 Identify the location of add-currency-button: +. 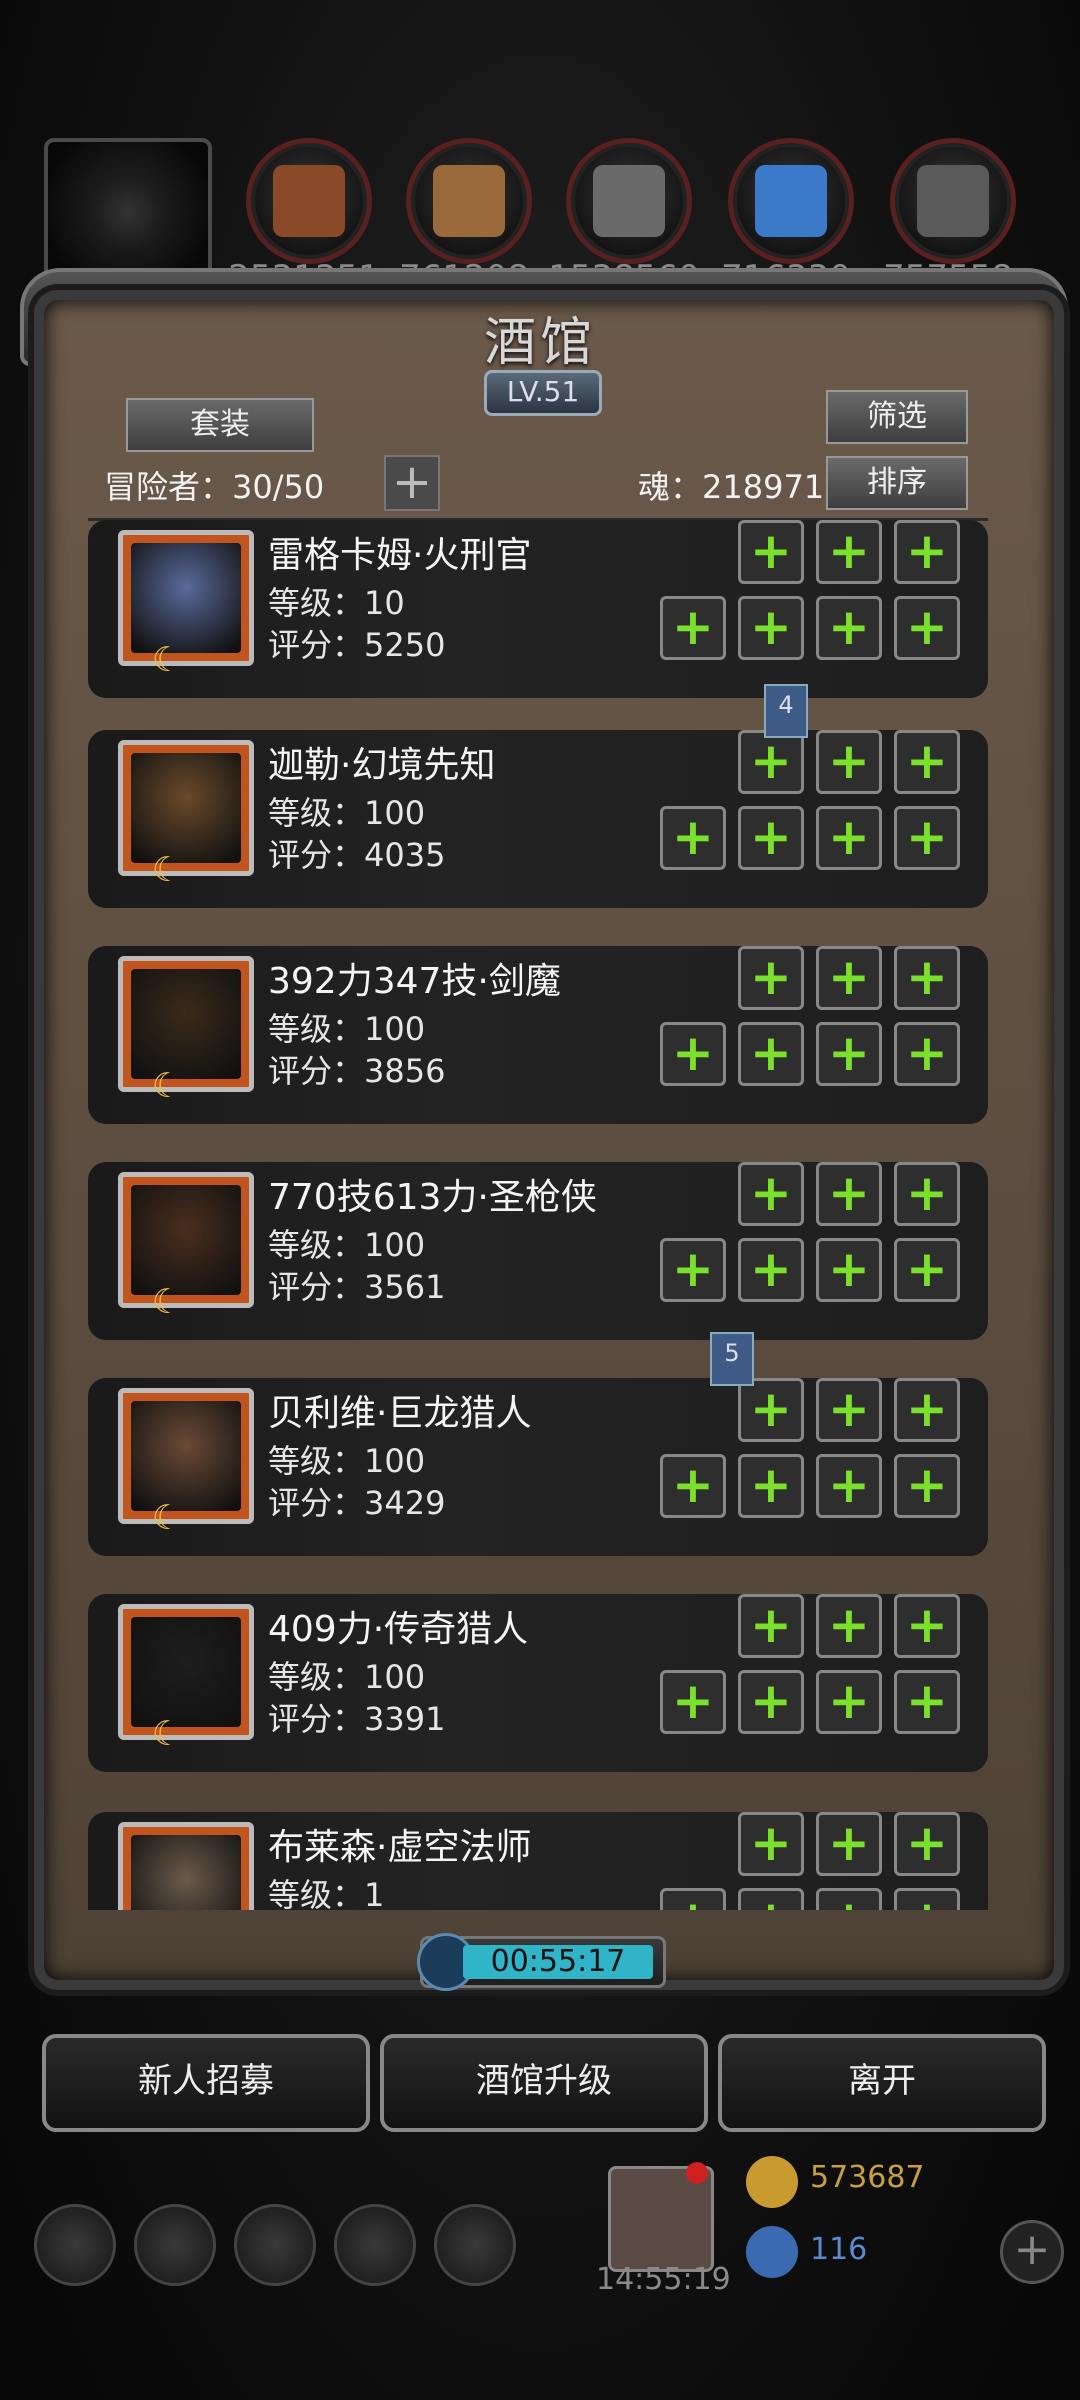
(1032, 2252).